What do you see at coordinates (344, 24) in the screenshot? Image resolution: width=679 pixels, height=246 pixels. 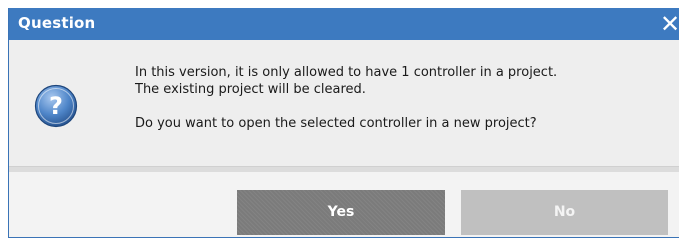 I see `dialog-titlebar: Question ✕` at bounding box center [344, 24].